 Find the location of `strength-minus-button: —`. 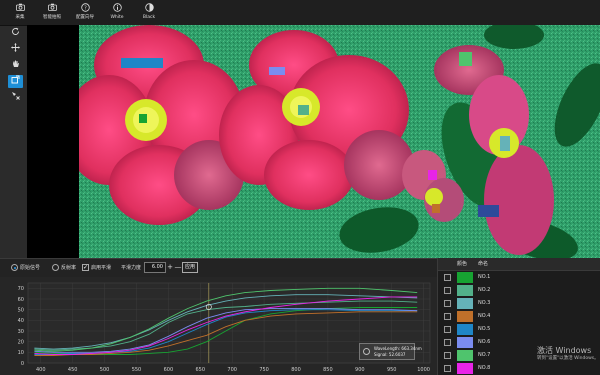

strength-minus-button: — is located at coordinates (178, 267).